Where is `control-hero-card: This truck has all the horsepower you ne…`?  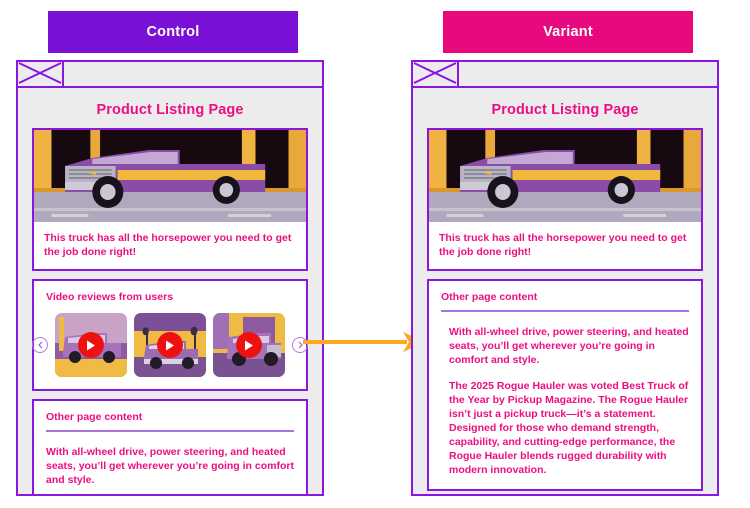 control-hero-card: This truck has all the horsepower you ne… is located at coordinates (170, 199).